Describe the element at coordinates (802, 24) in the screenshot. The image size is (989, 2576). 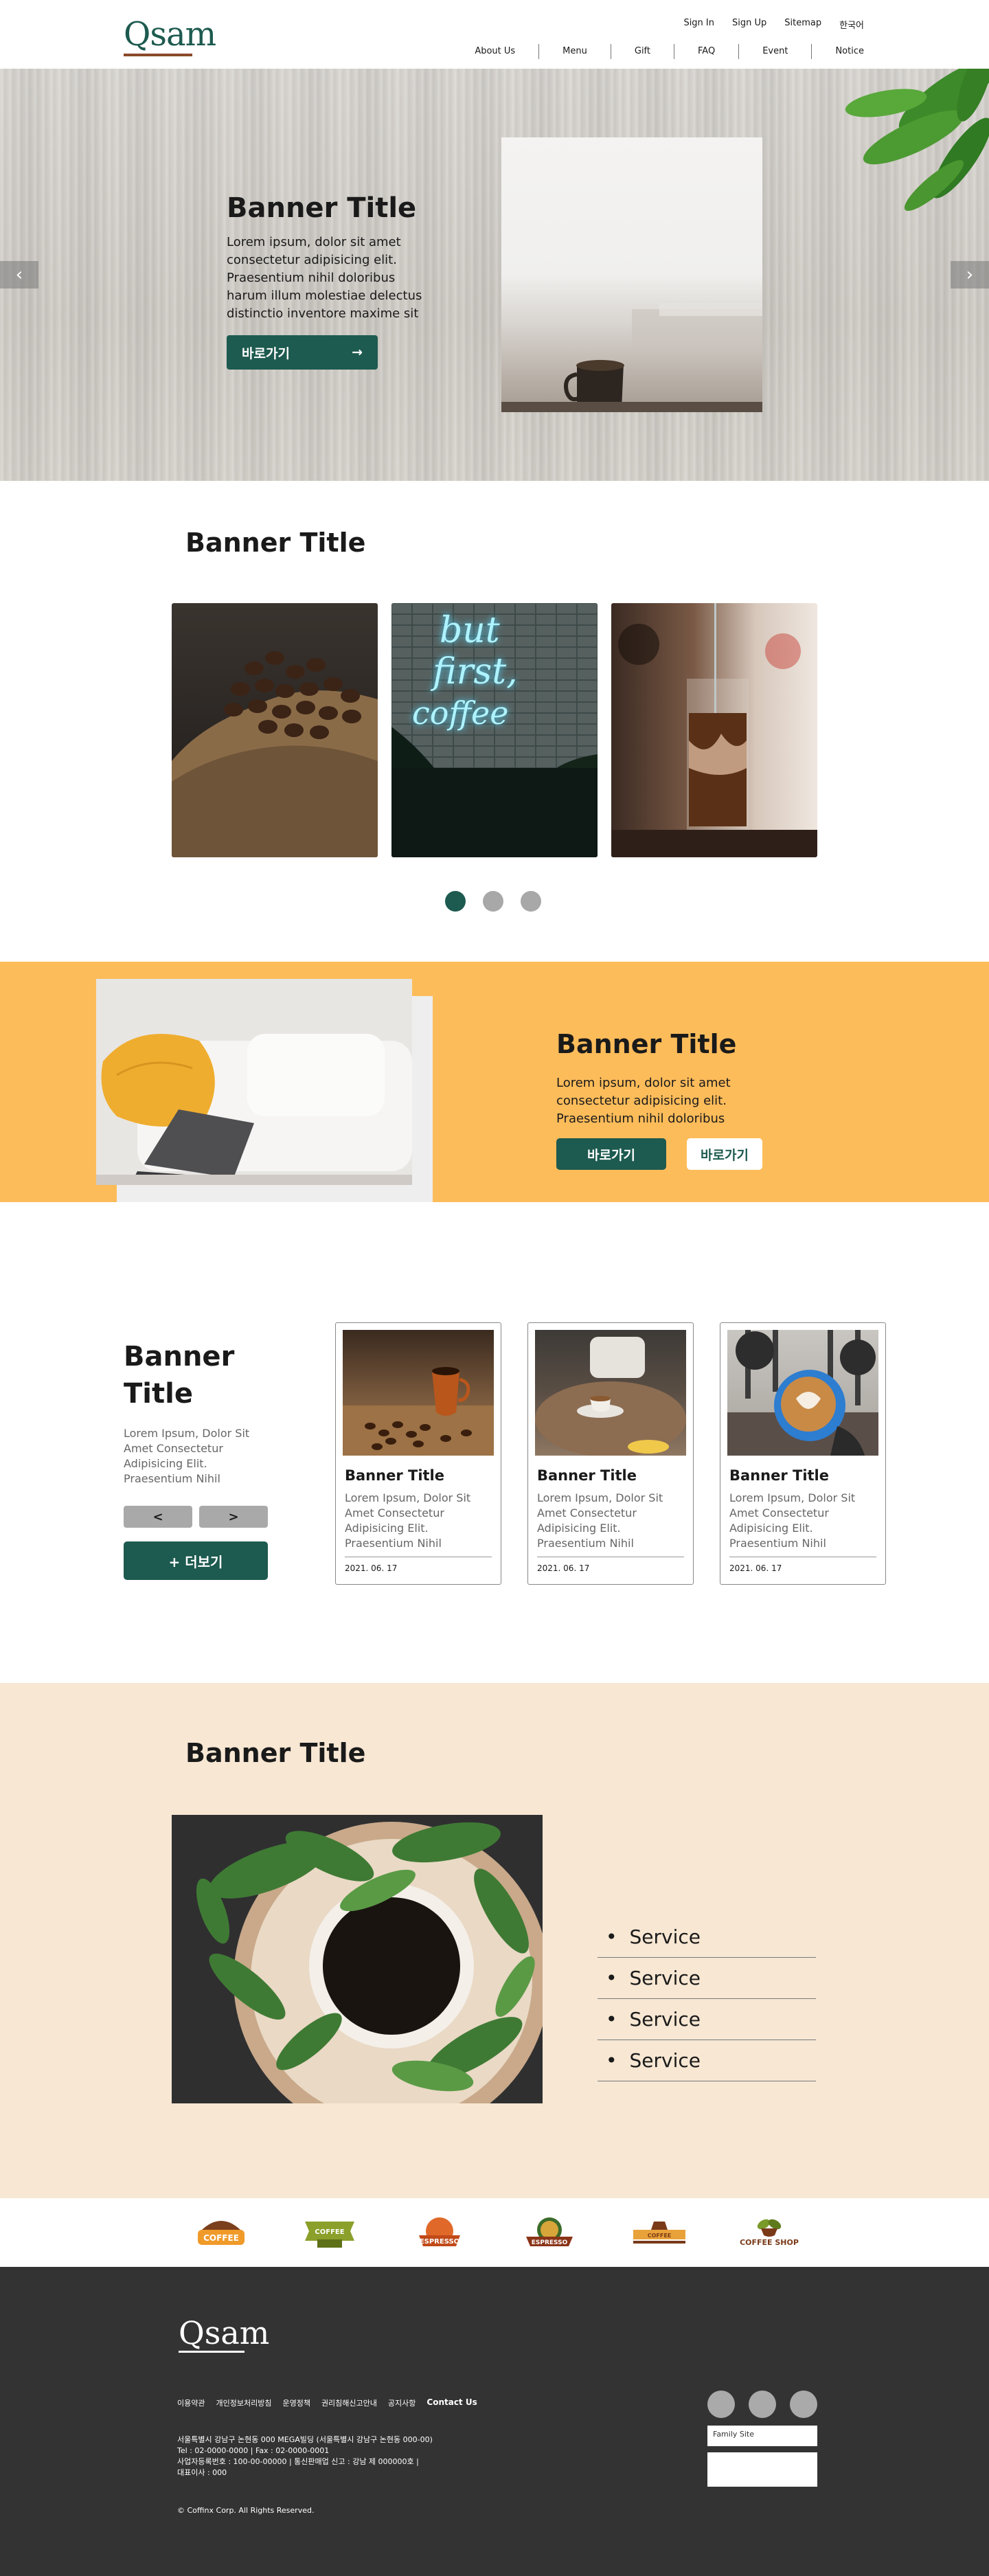
I see `sitemap-link: Sitemap` at that location.